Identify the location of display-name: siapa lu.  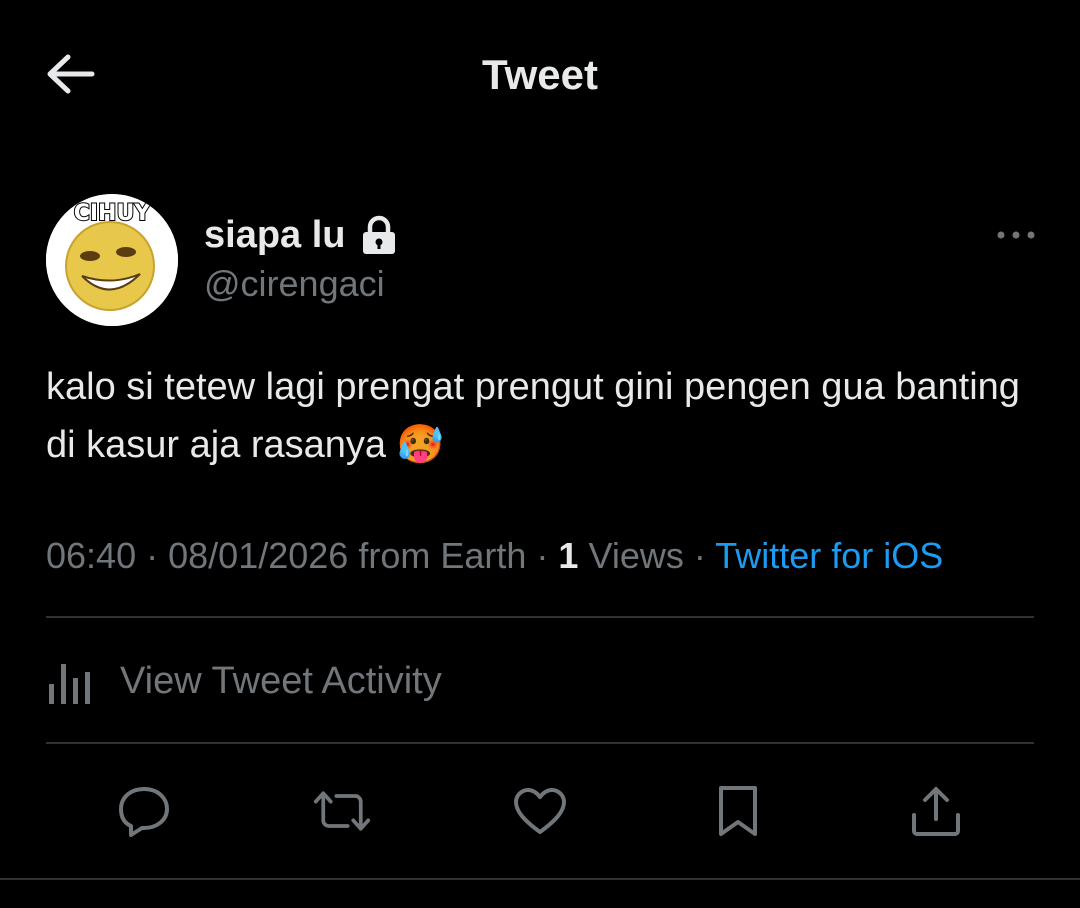
(275, 235).